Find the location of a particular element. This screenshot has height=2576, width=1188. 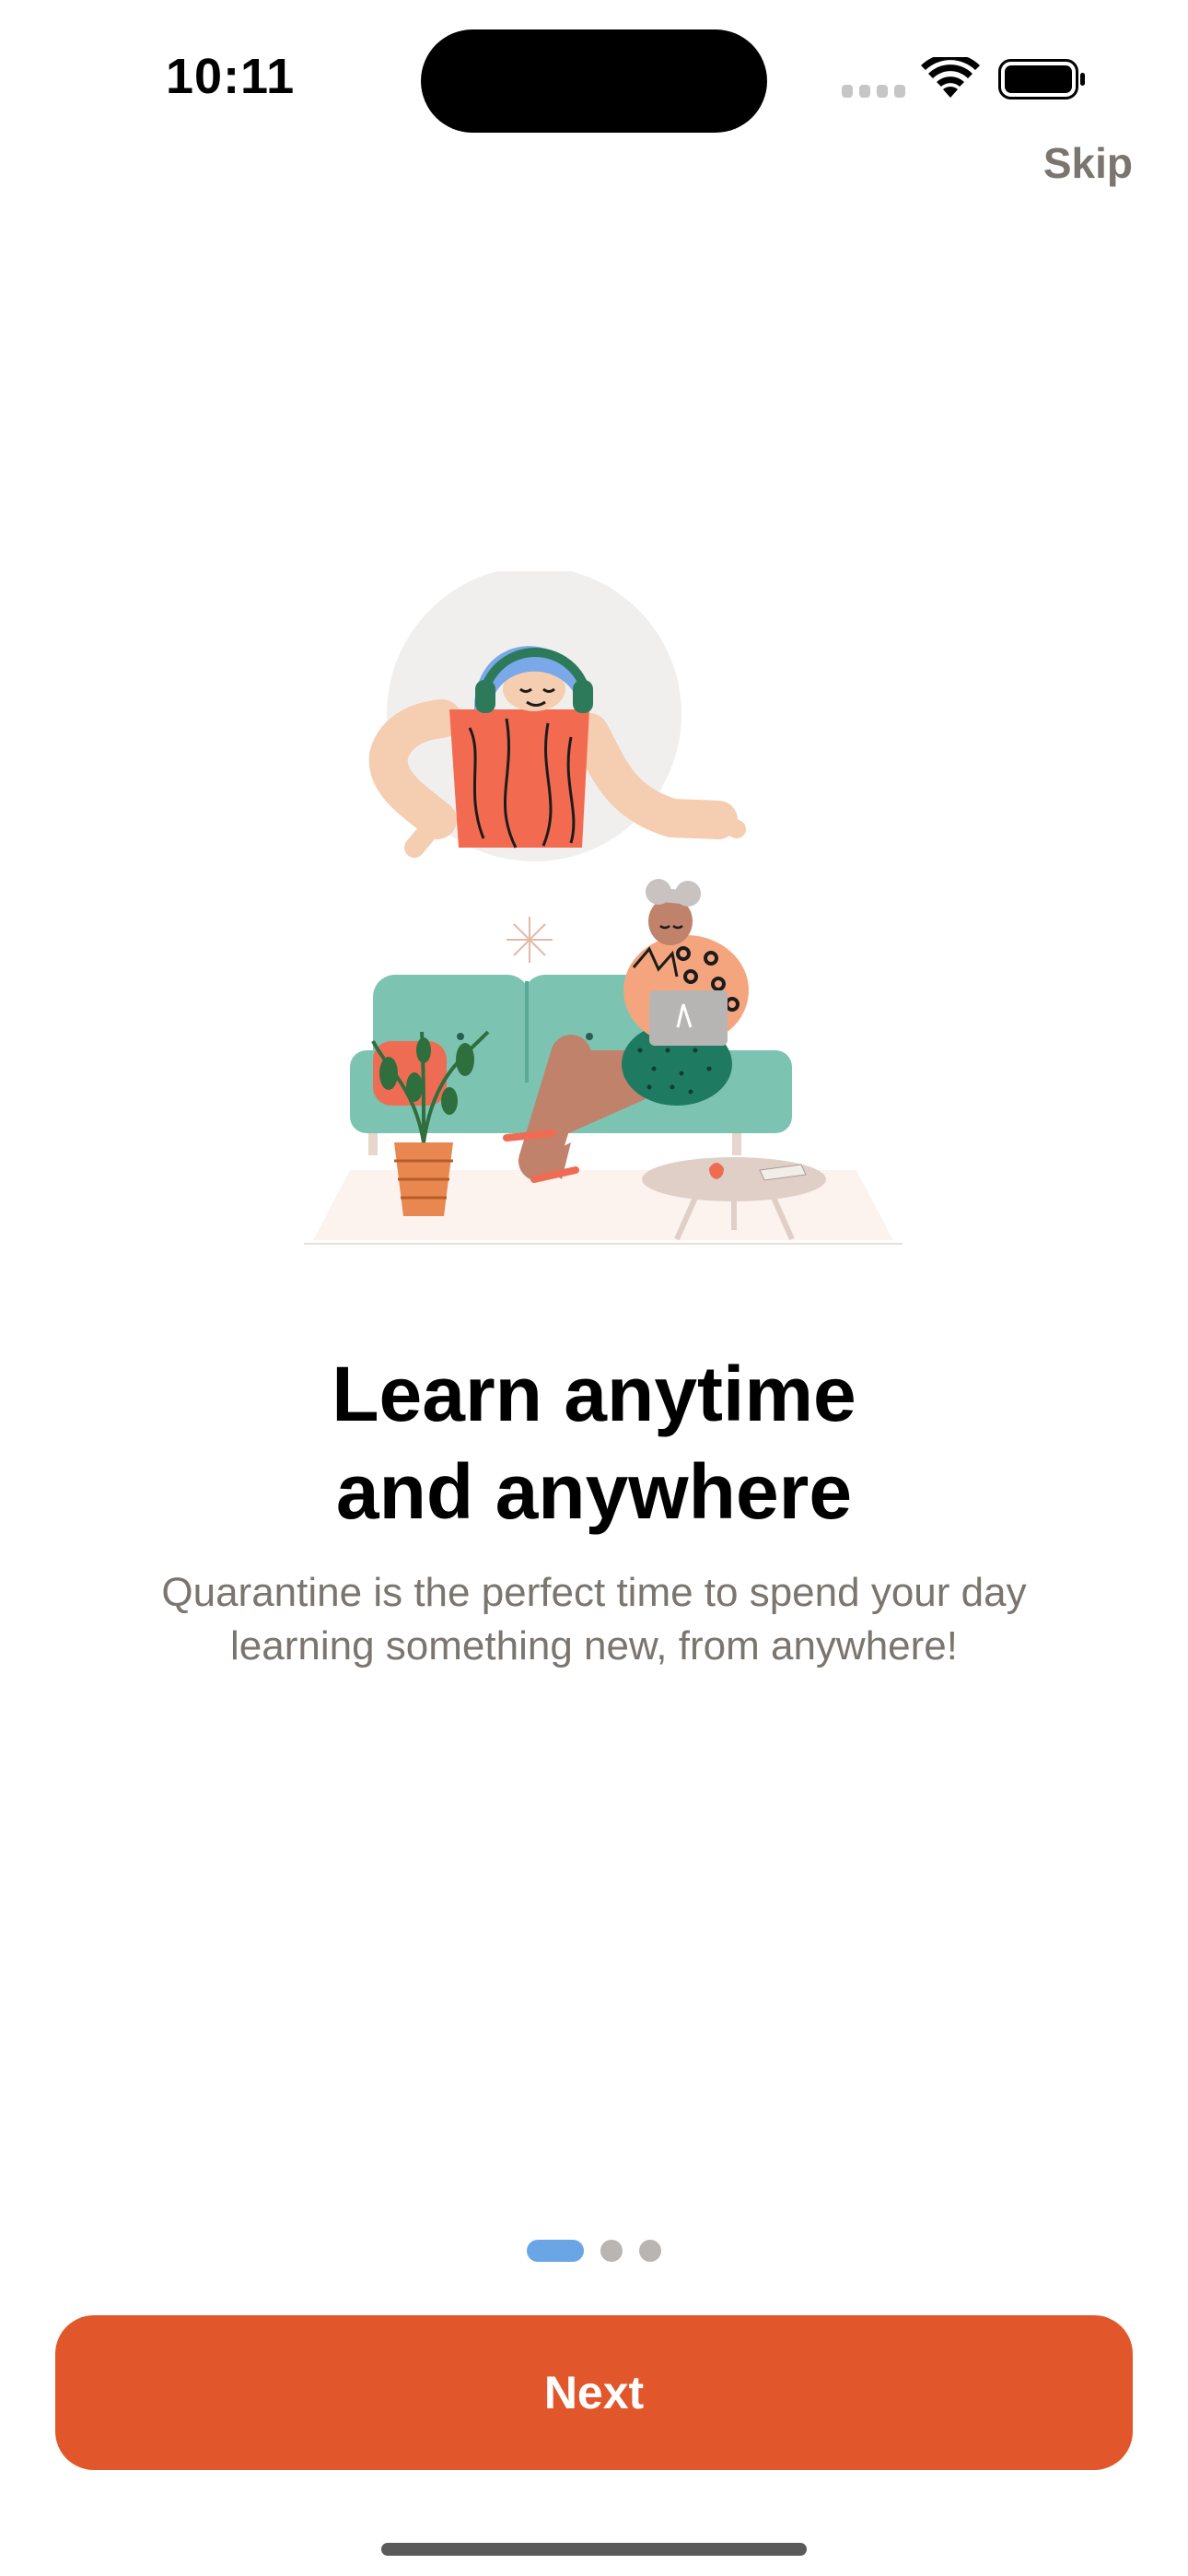

wifi-icon is located at coordinates (951, 77).